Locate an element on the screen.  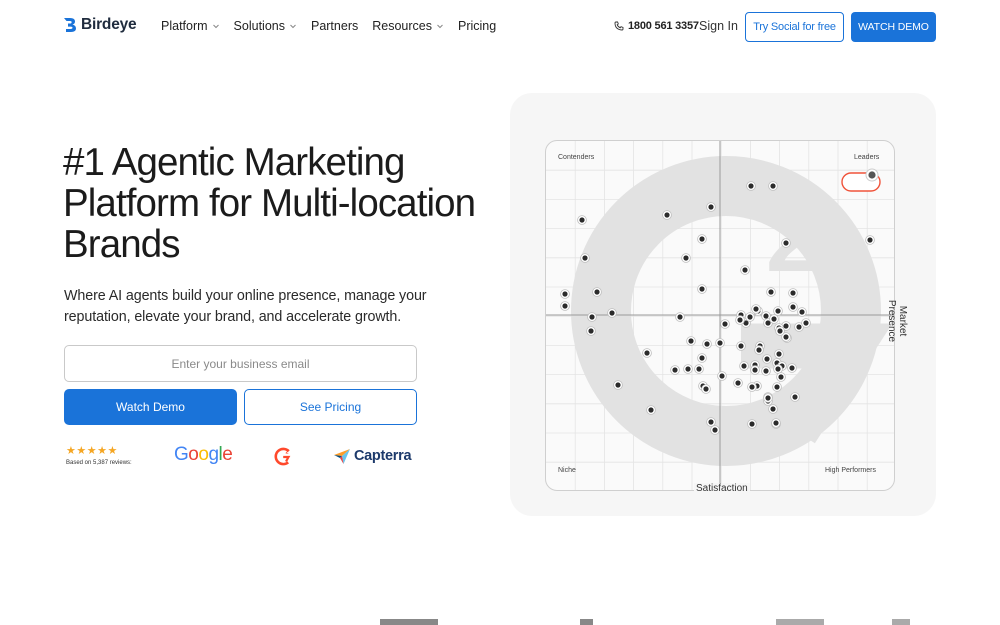
sign-in-link: Sign In is located at coordinates (718, 26).